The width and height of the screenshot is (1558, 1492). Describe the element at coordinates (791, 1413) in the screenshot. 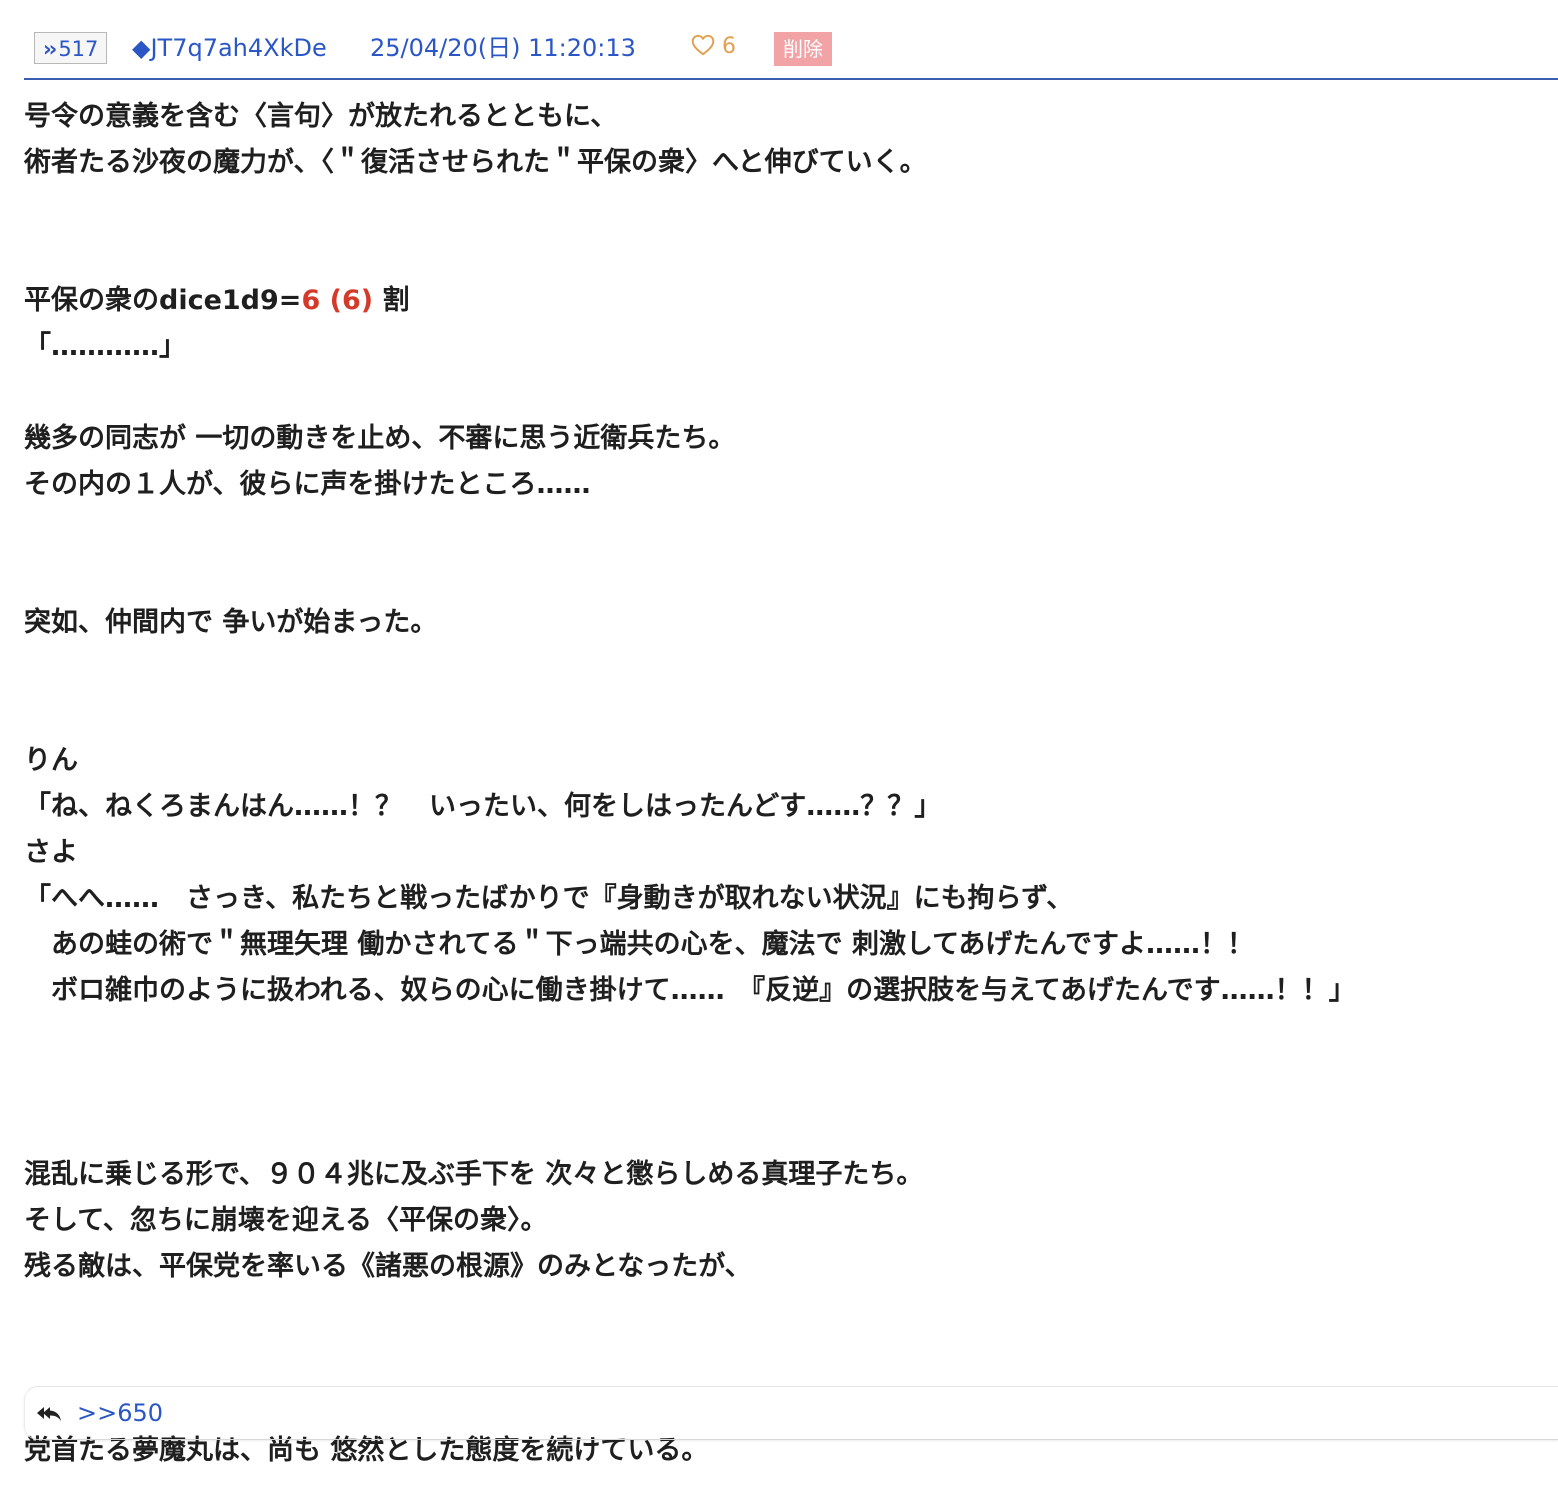

I see `reply-bar: >>650` at that location.